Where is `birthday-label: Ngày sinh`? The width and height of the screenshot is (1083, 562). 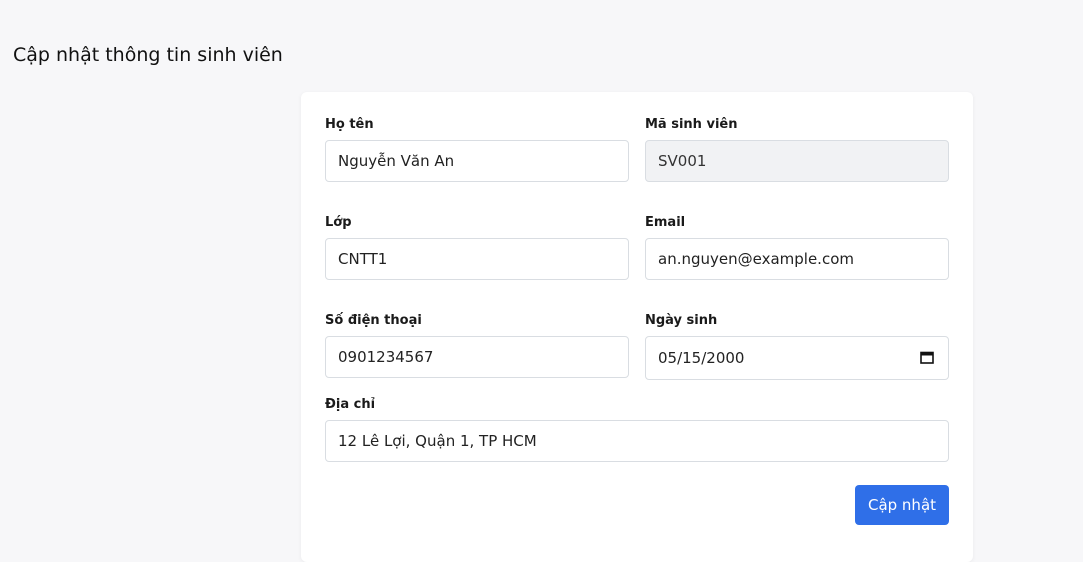 birthday-label: Ngày sinh is located at coordinates (681, 320).